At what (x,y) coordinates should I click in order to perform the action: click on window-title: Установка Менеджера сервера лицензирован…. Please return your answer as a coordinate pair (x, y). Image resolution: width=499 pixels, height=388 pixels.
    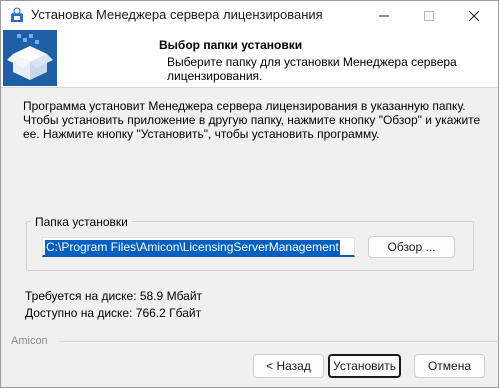
    Looking at the image, I should click on (177, 14).